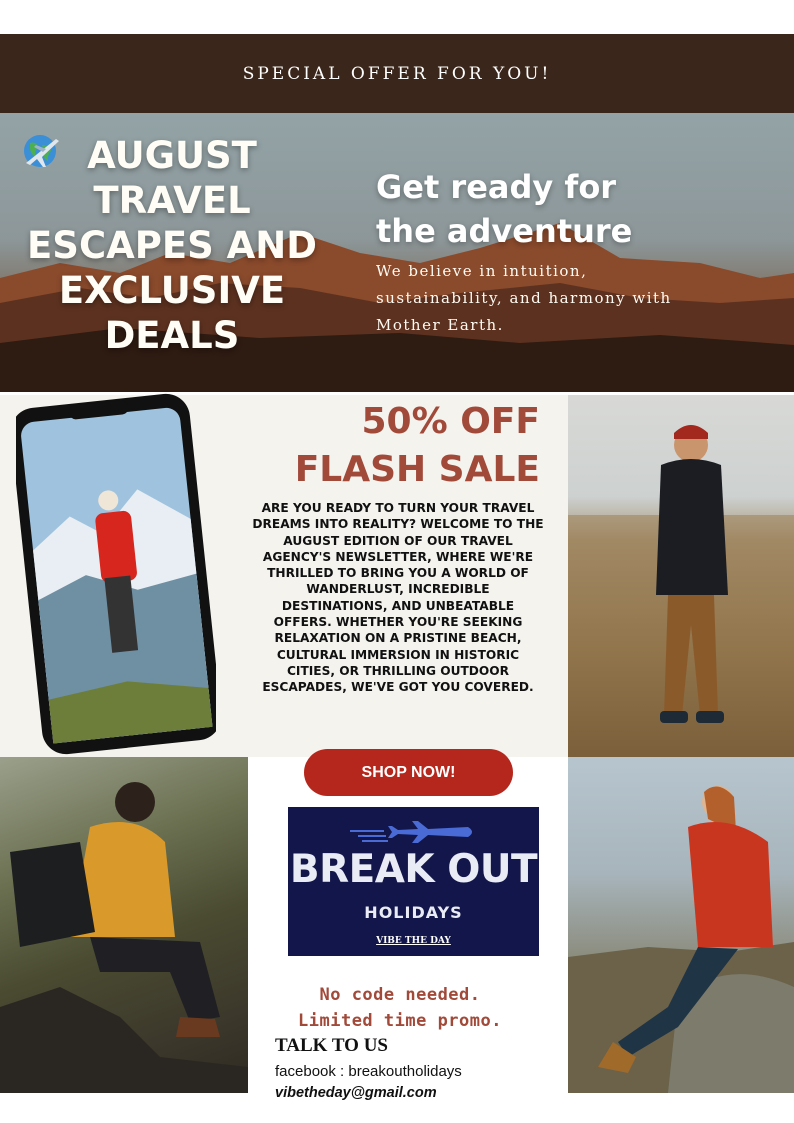 The image size is (794, 1123). Describe the element at coordinates (411, 832) in the screenshot. I see `logo-airplane-icon` at that location.